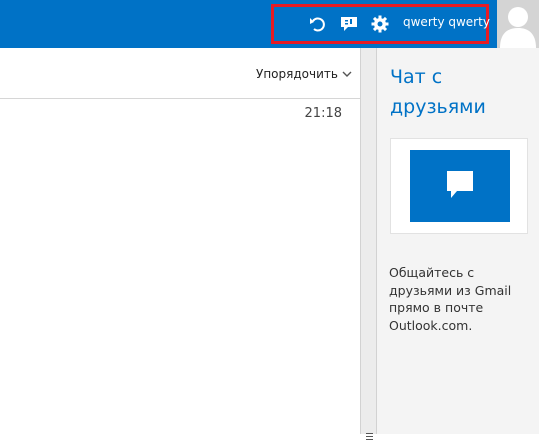 Image resolution: width=539 pixels, height=441 pixels. Describe the element at coordinates (369, 437) in the screenshot. I see `scrollbar-grip-icon` at that location.